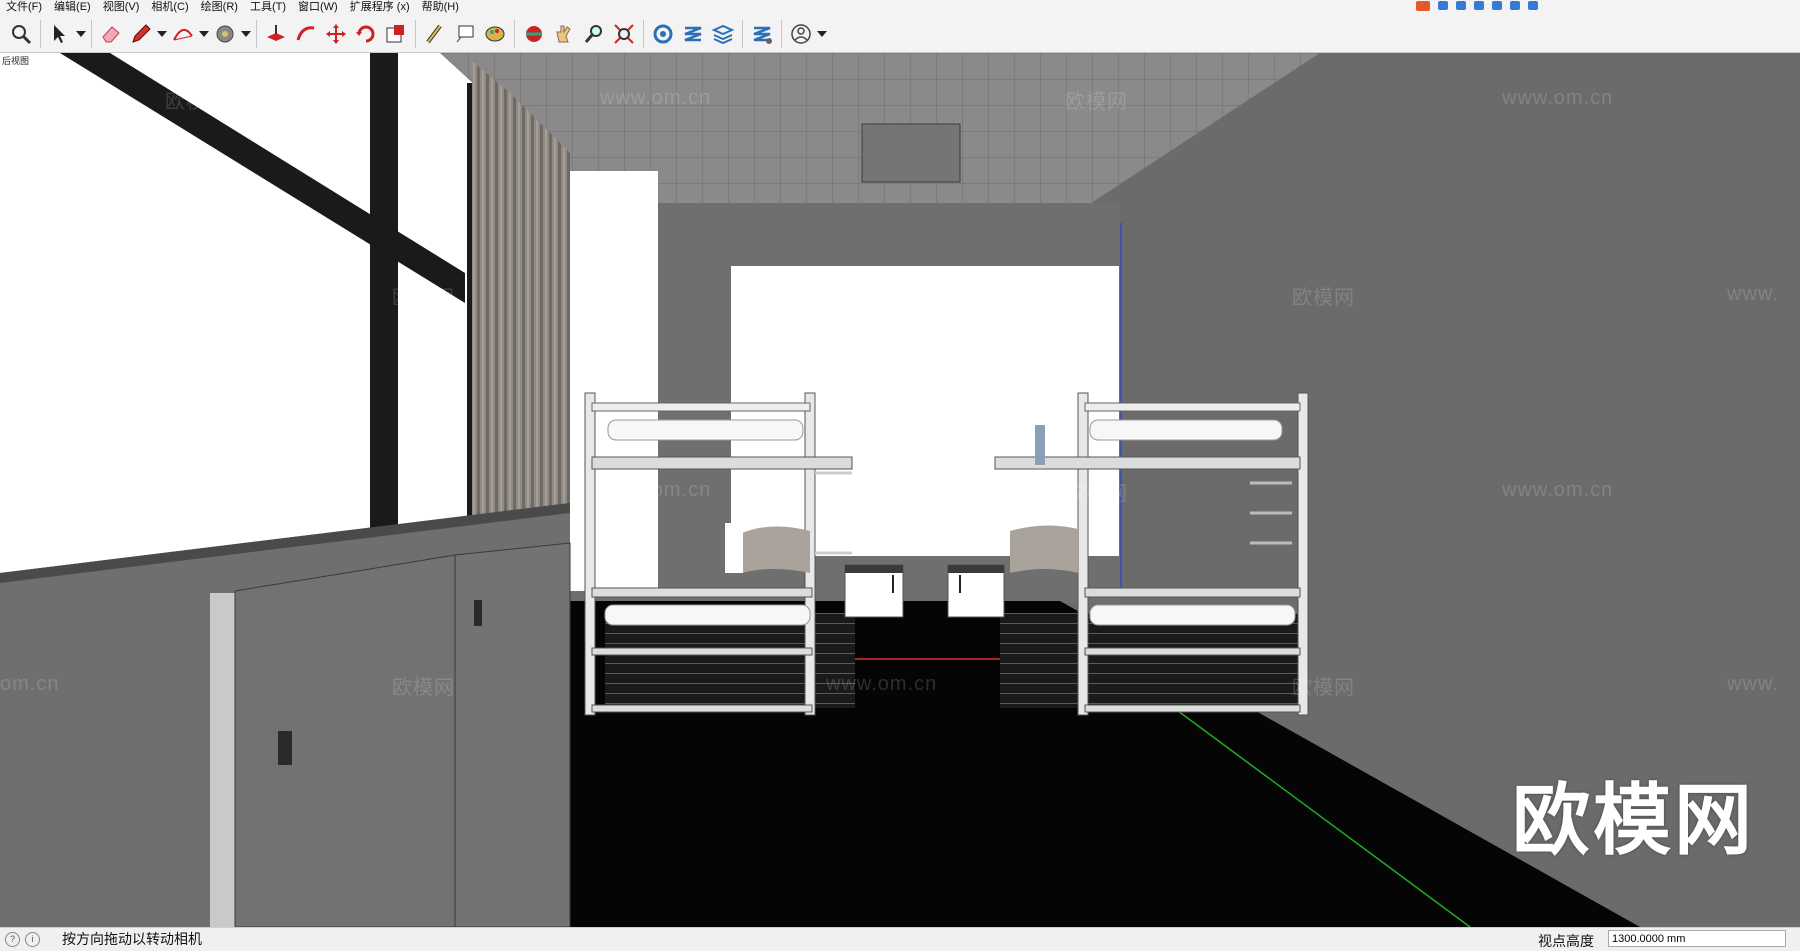 The width and height of the screenshot is (1800, 951). I want to click on extension-toolbar-strip, so click(1511, 5).